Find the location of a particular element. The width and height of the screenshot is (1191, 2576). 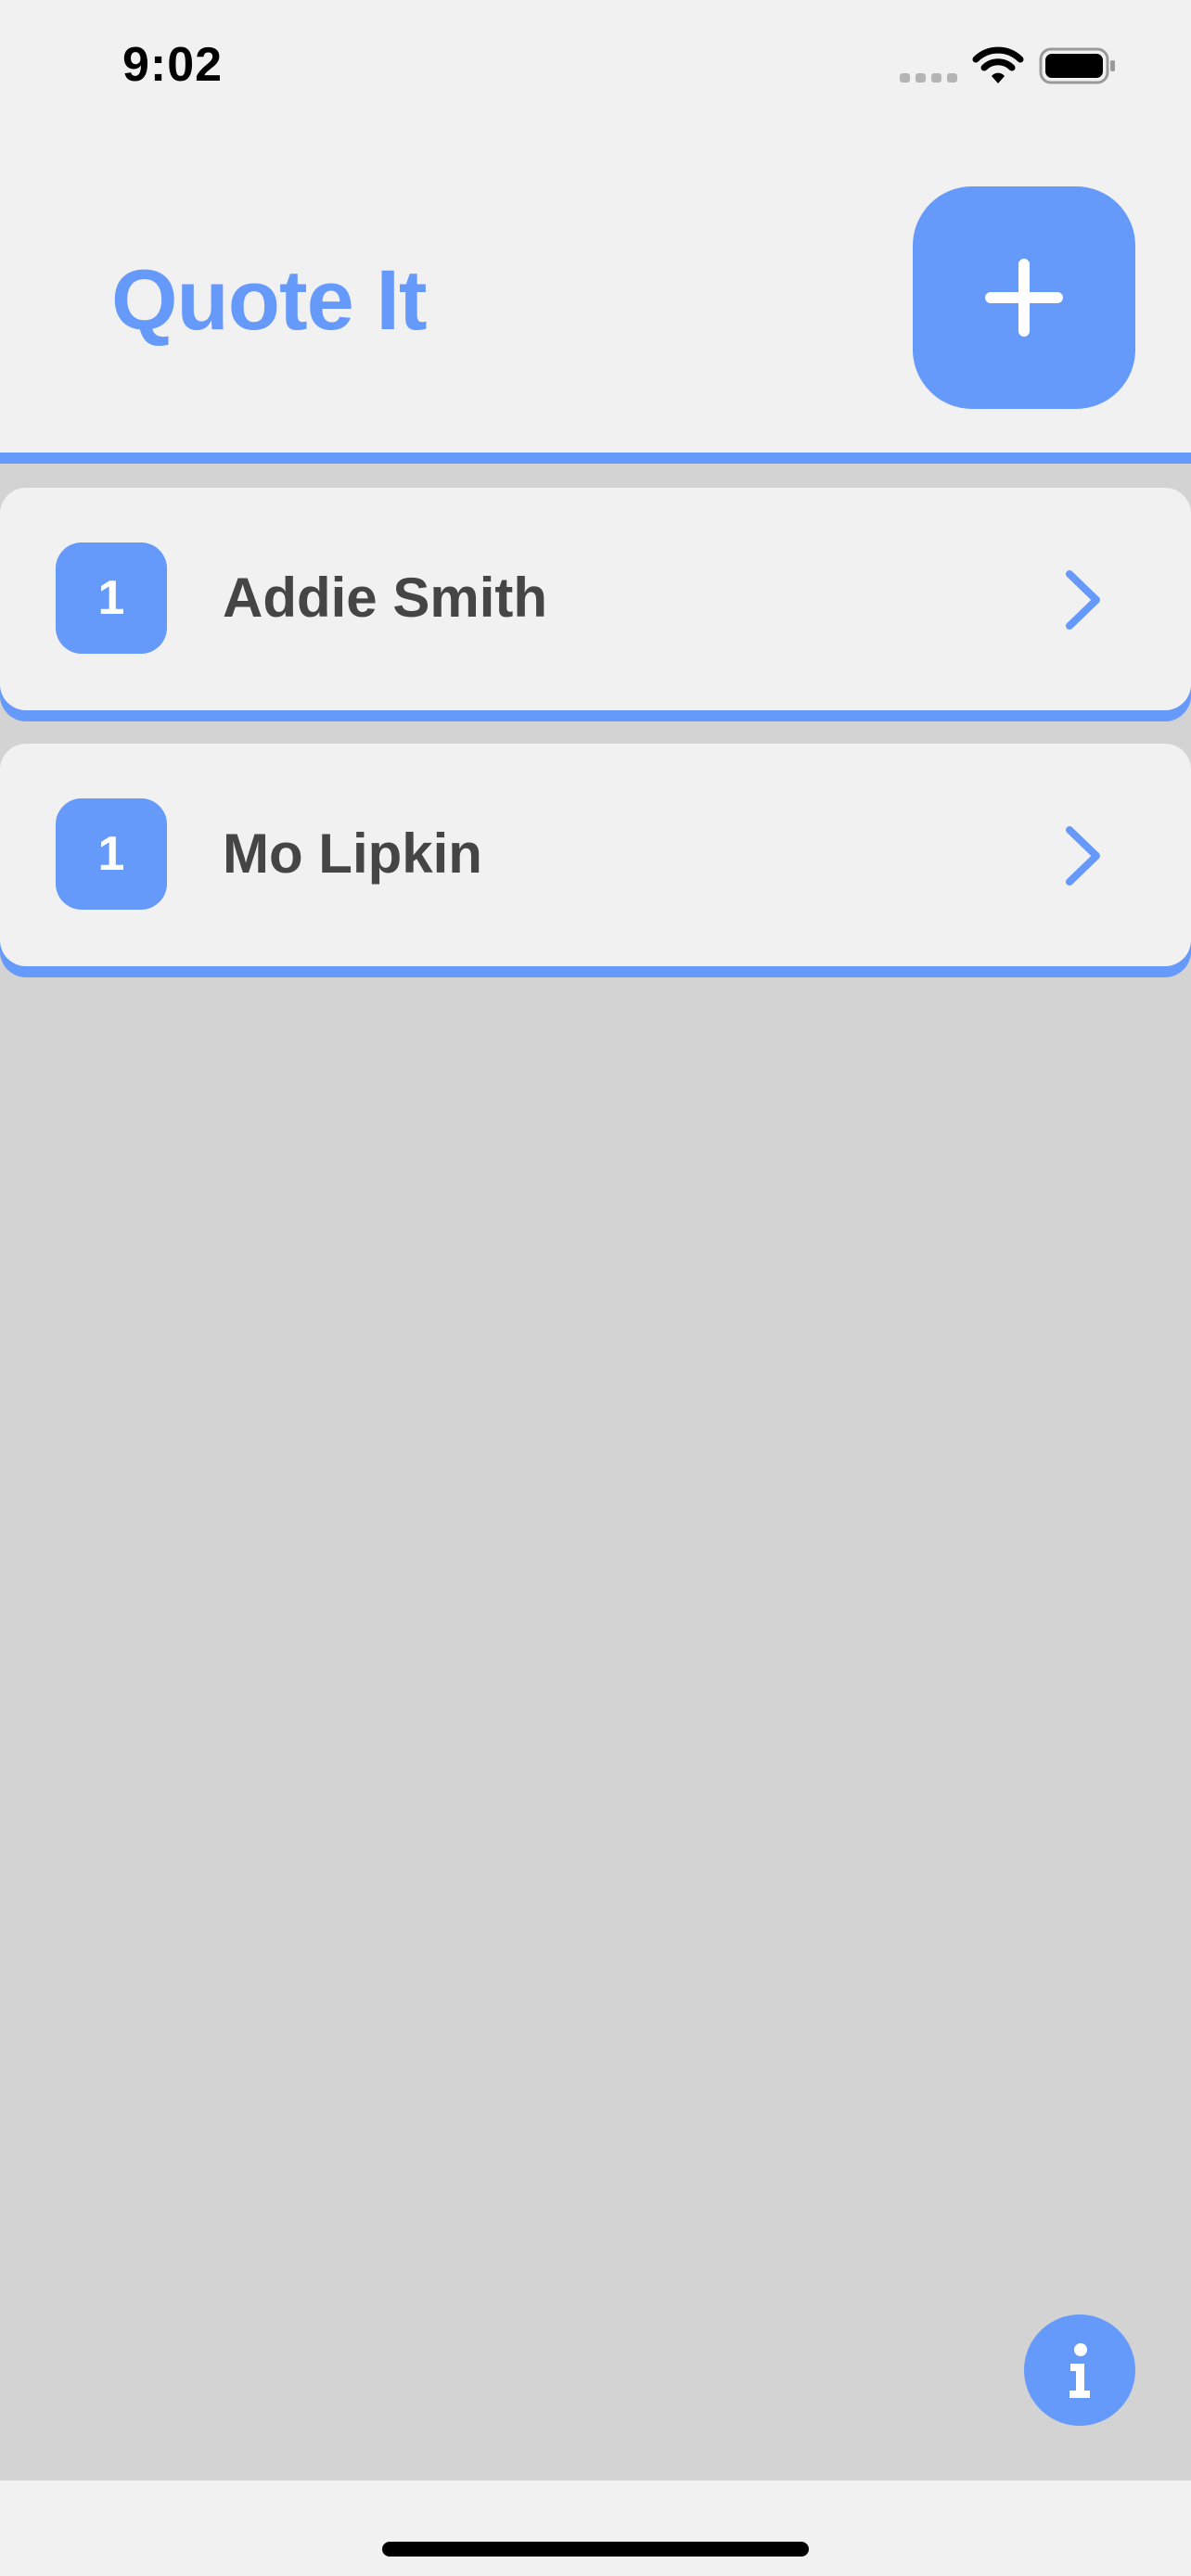

person-name: Mo Lipkin is located at coordinates (352, 854).